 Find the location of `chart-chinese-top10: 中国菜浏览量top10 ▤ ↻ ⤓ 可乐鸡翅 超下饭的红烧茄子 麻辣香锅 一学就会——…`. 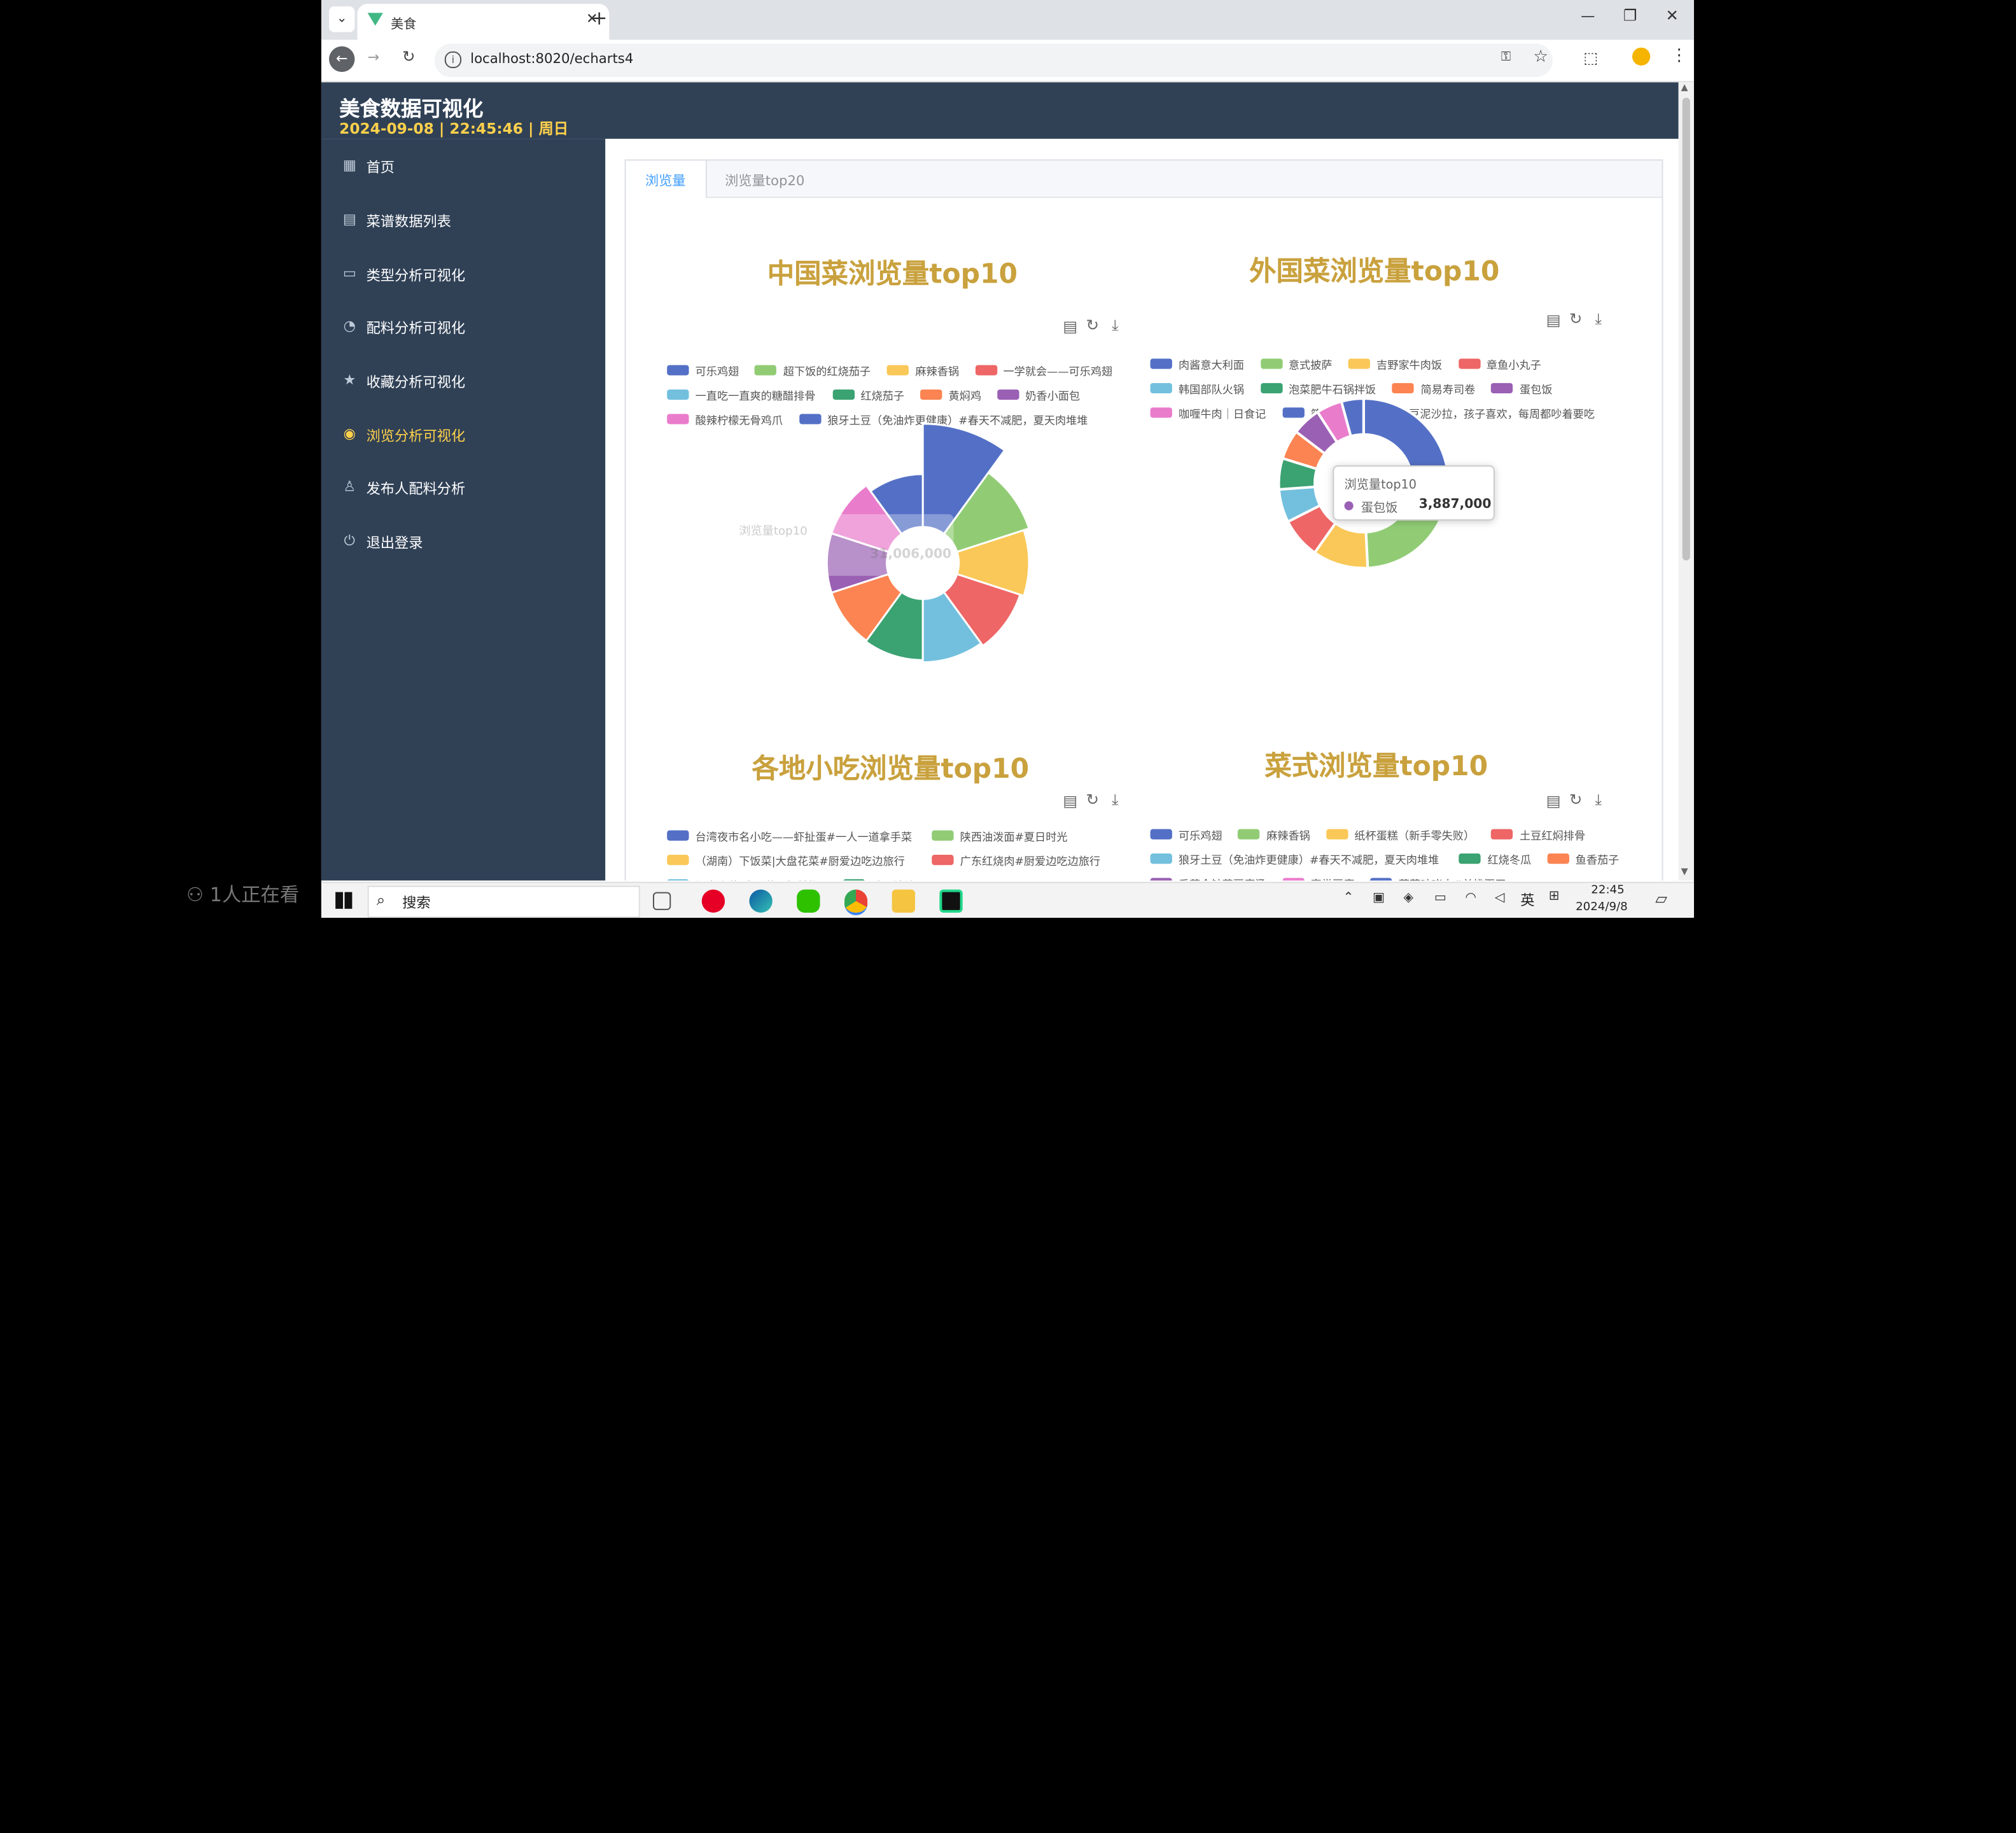

chart-chinese-top10: 中国菜浏览量top10 ▤ ↻ ⤓ 可乐鸡翅 超下饭的红烧茄子 麻辣香锅 一学就会——… is located at coordinates (892, 451).